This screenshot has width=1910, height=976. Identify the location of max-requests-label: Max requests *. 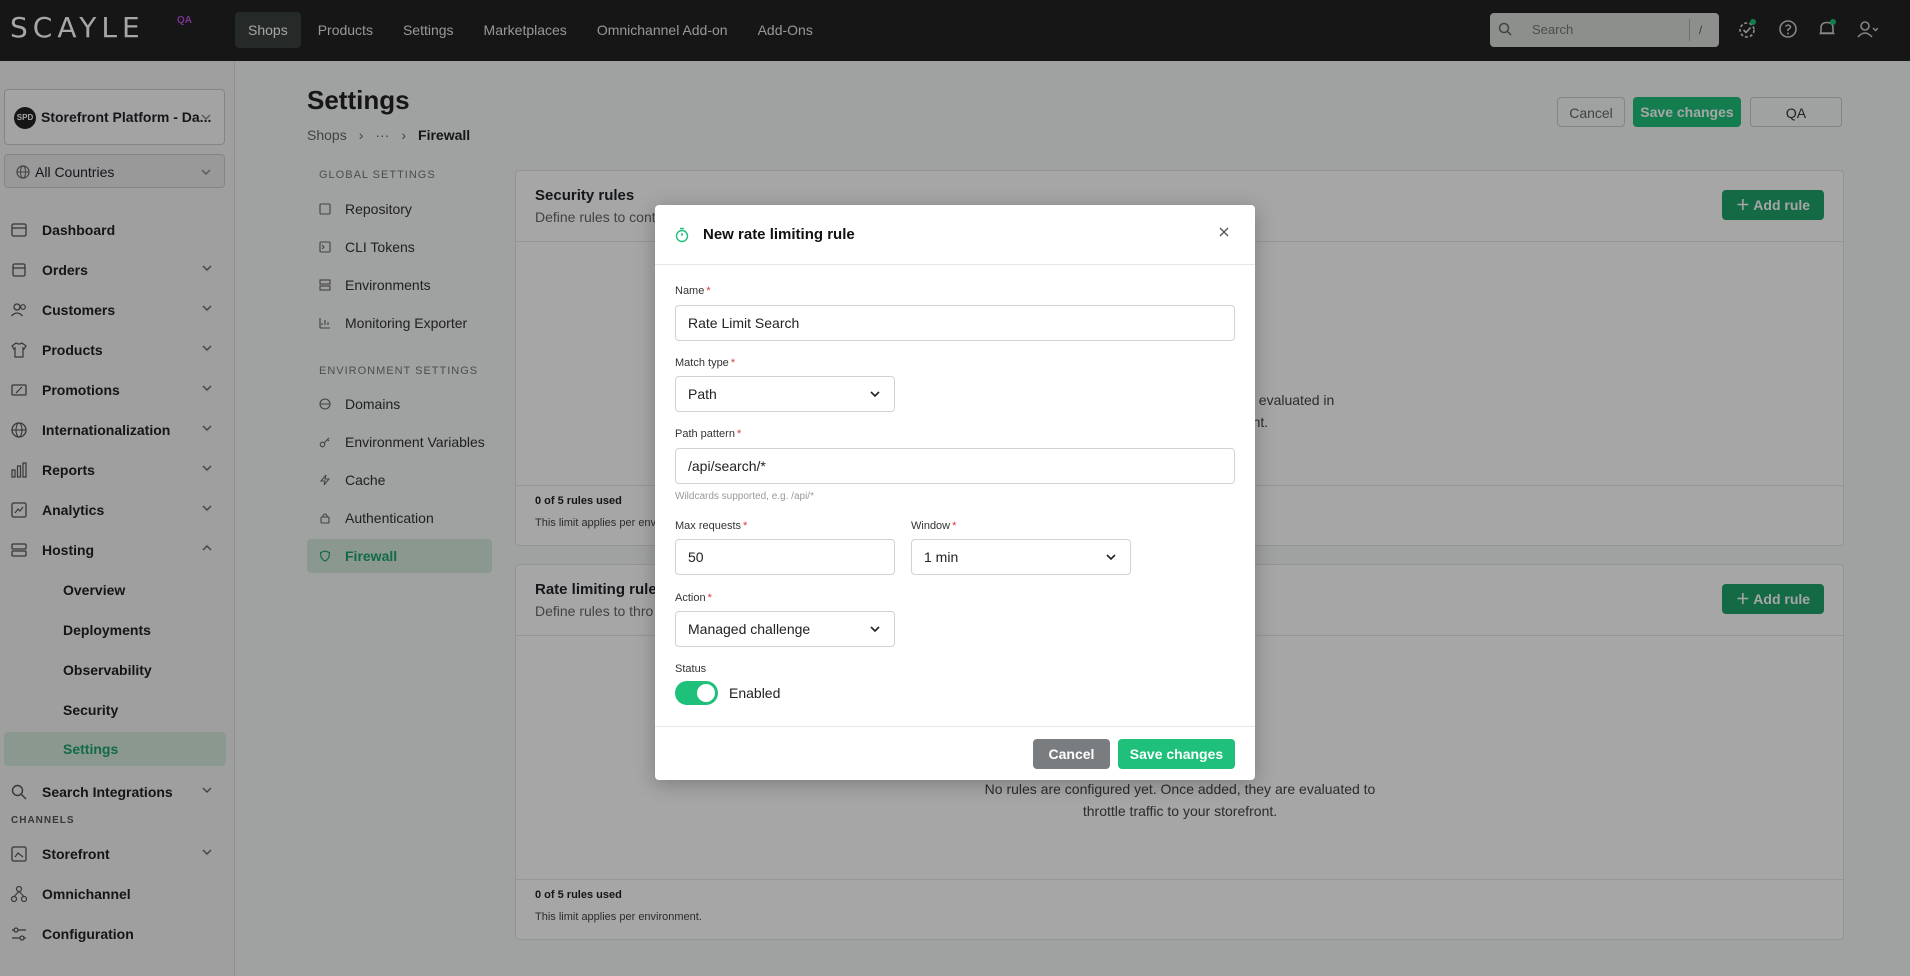
(711, 526).